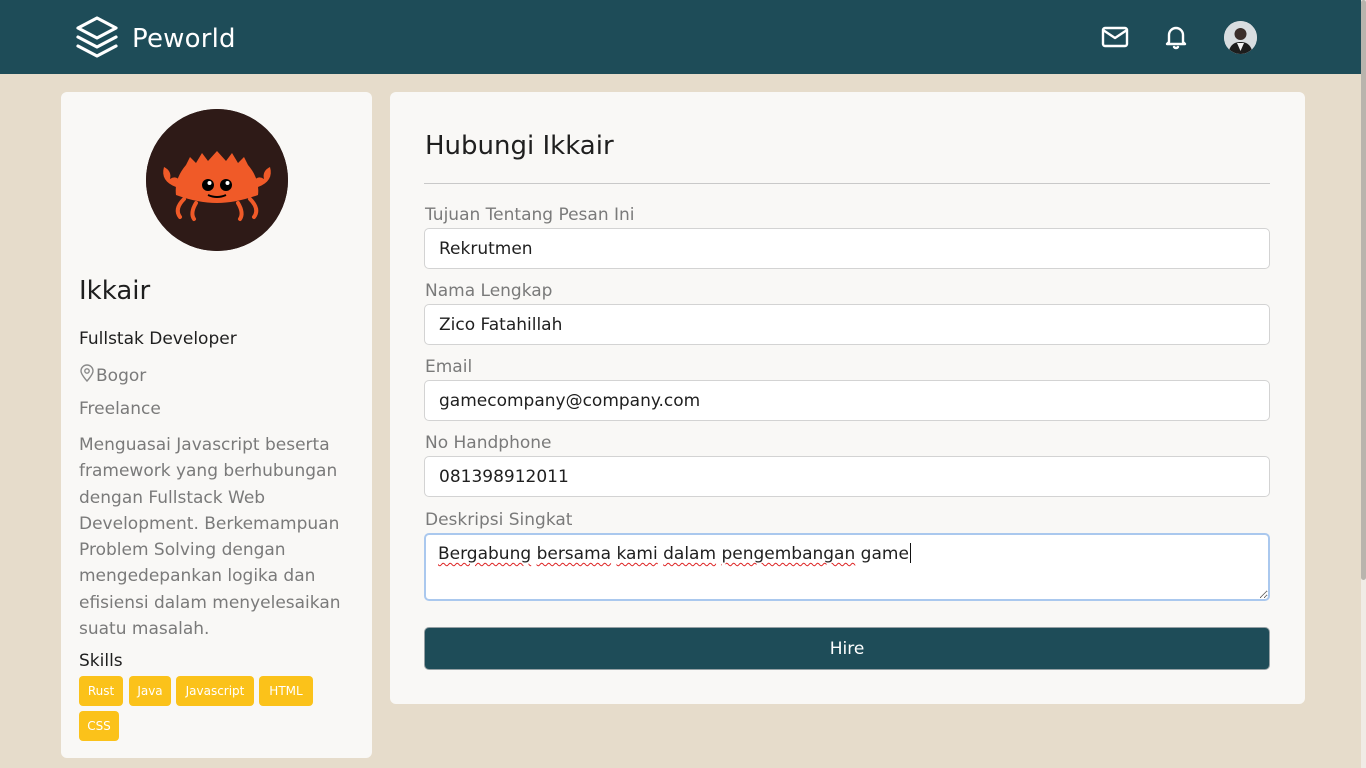  I want to click on description-label: Deskripsi Singkat, so click(499, 520).